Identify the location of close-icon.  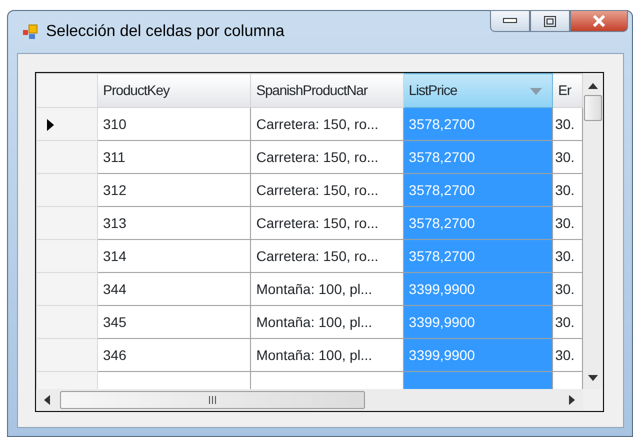
(599, 21).